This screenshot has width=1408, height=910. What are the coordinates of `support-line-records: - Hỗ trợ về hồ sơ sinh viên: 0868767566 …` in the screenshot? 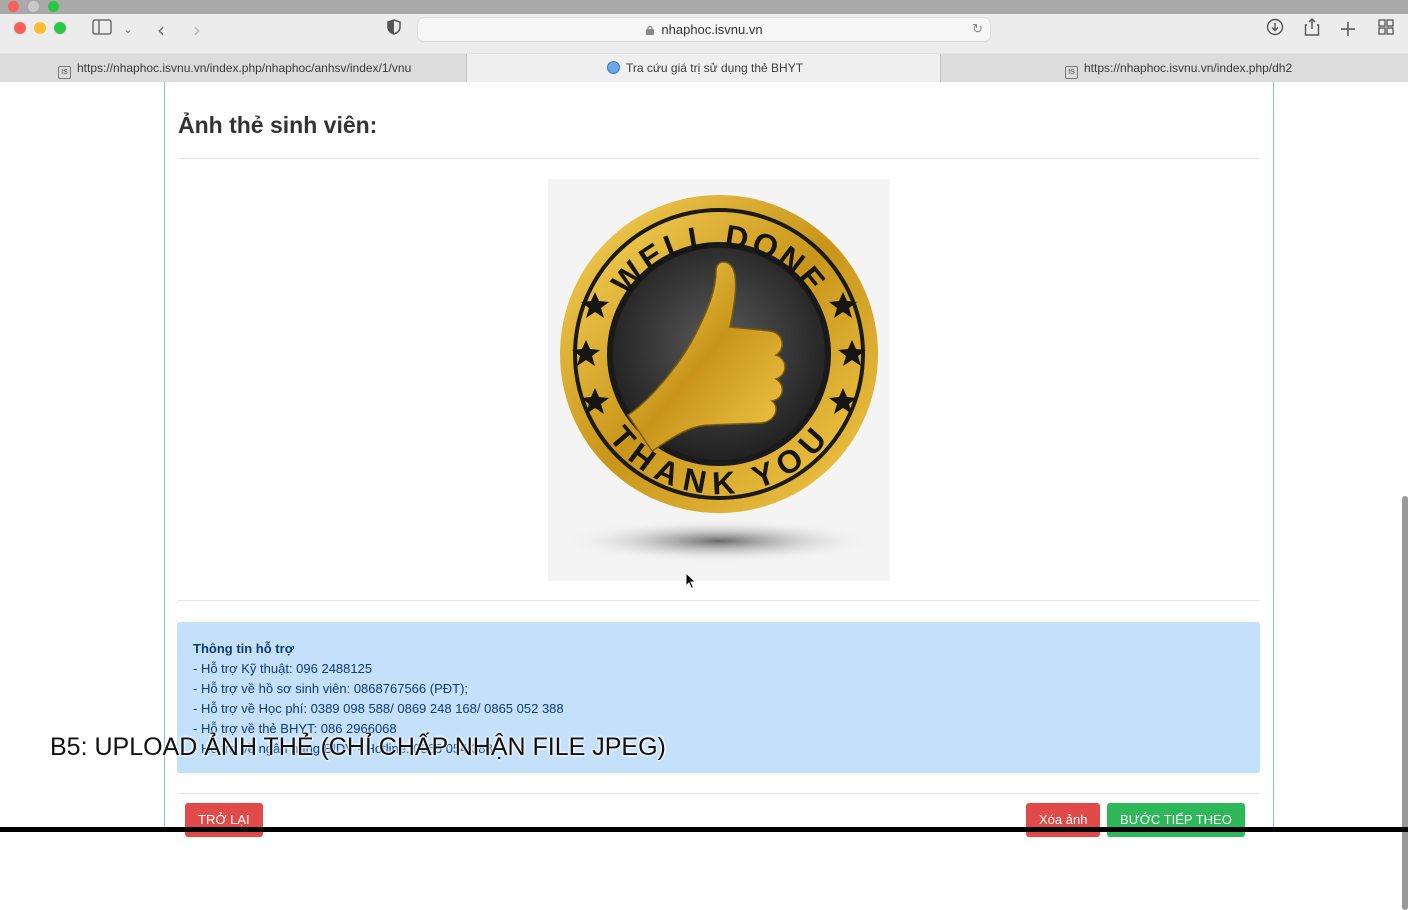 It's located at (331, 688).